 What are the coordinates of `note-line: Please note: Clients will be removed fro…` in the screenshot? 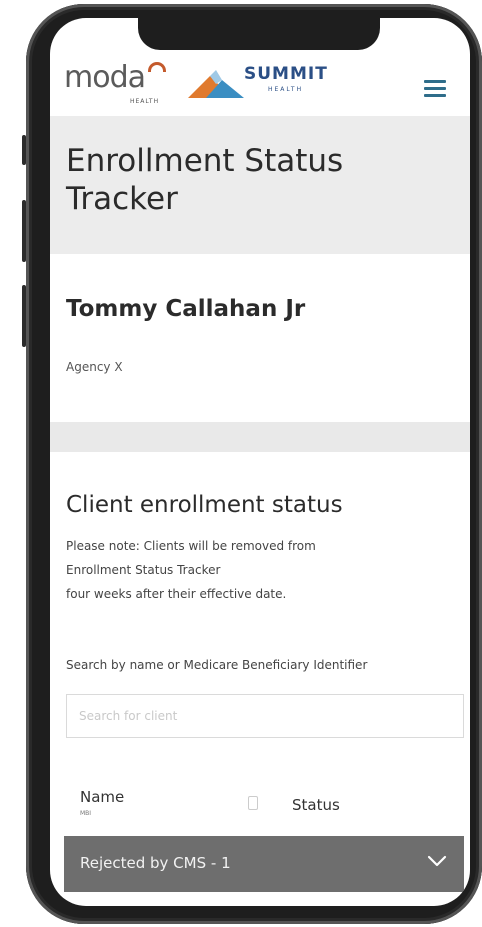 It's located at (191, 546).